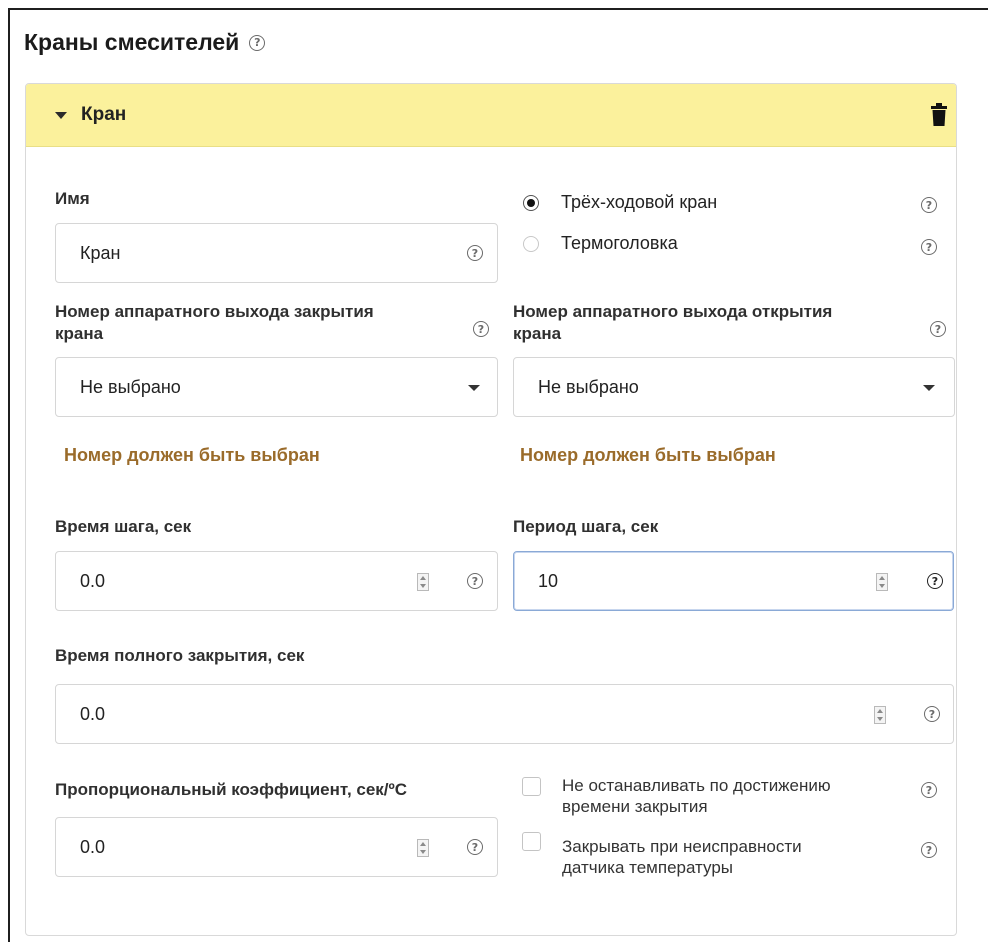 The image size is (988, 942). Describe the element at coordinates (180, 655) in the screenshot. I see `full-close-time-label: Время полного закрытия, сек` at that location.